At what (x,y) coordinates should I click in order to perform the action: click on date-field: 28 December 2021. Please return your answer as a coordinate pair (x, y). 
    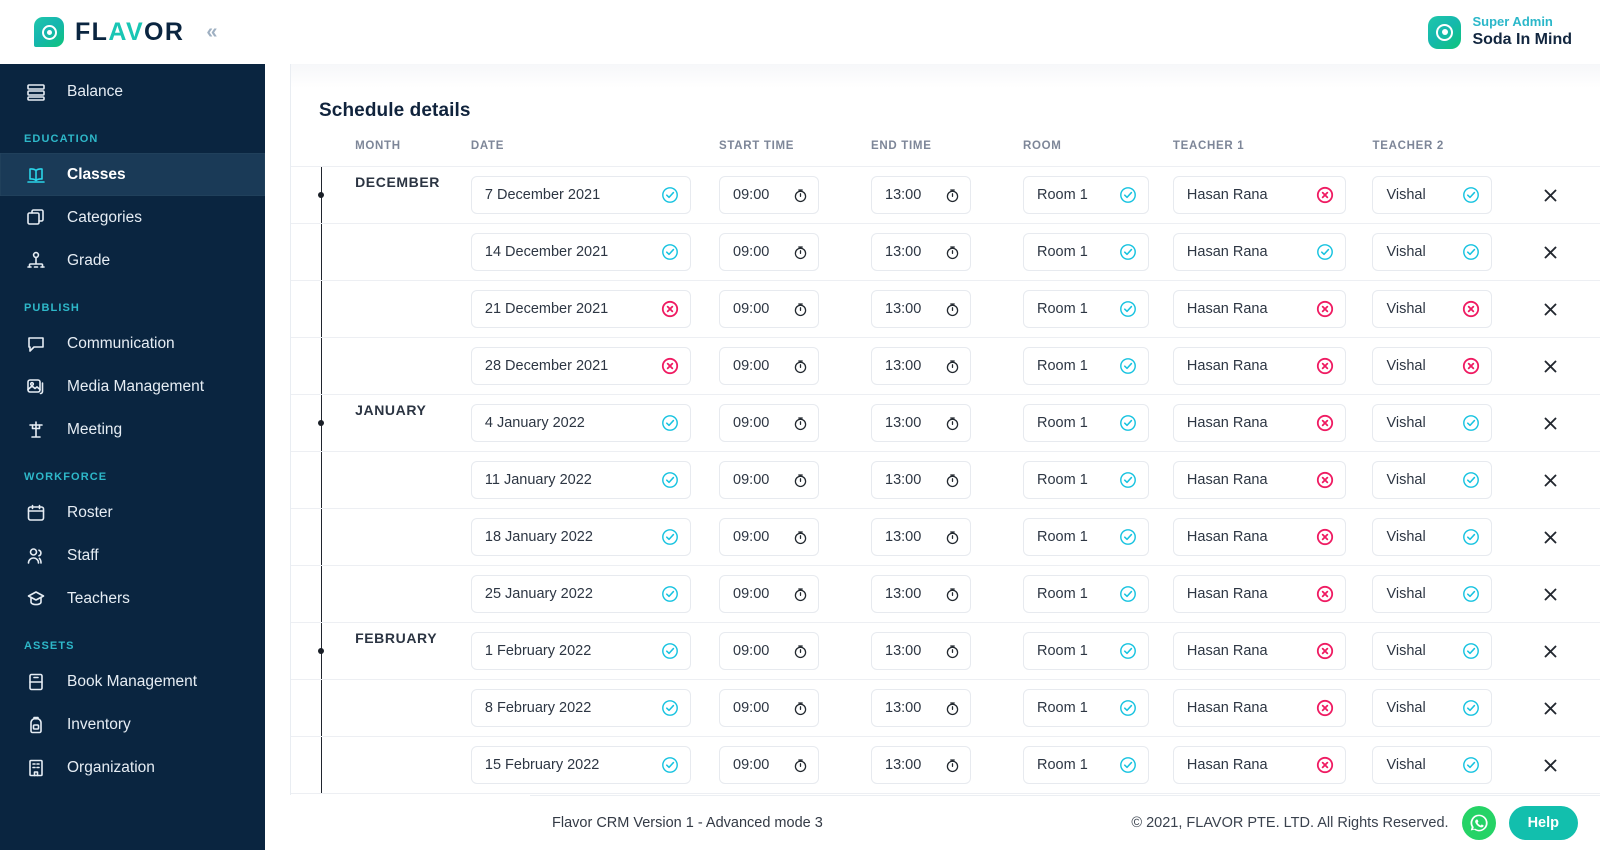
    Looking at the image, I should click on (580, 366).